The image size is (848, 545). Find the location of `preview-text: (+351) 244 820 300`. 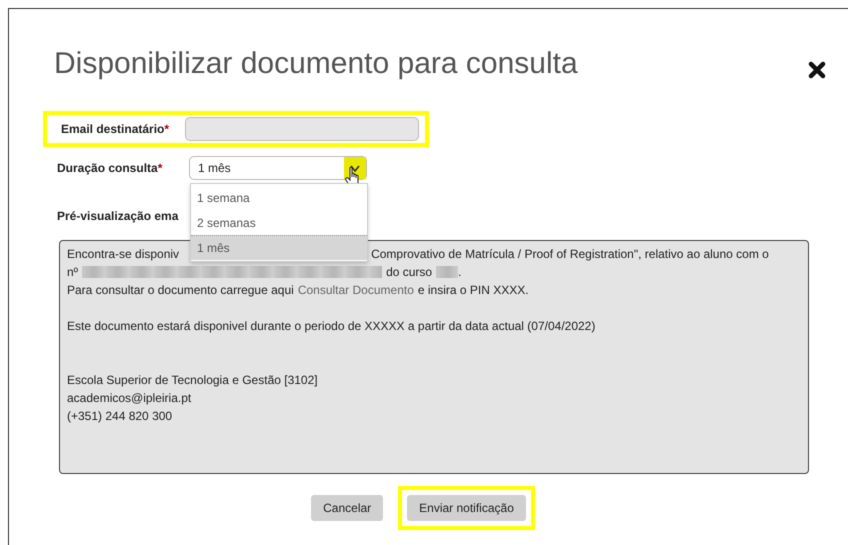

preview-text: (+351) 244 820 300 is located at coordinates (119, 416).